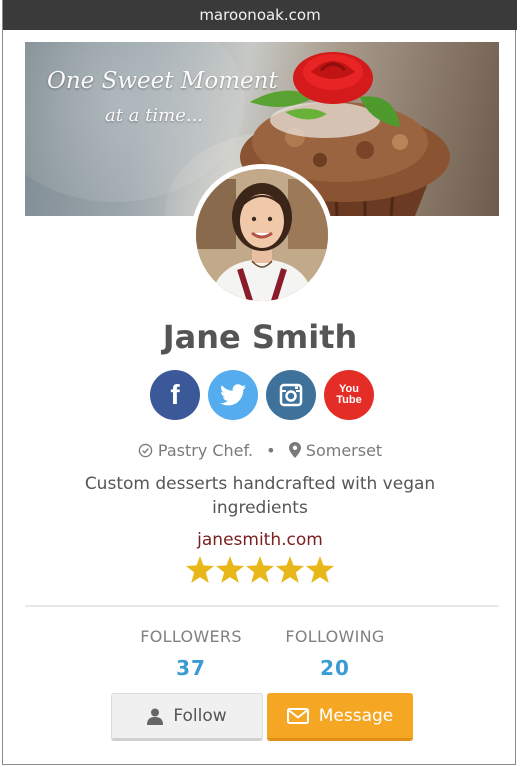 The image size is (520, 767). I want to click on followers-label: FOLLOWERS, so click(191, 636).